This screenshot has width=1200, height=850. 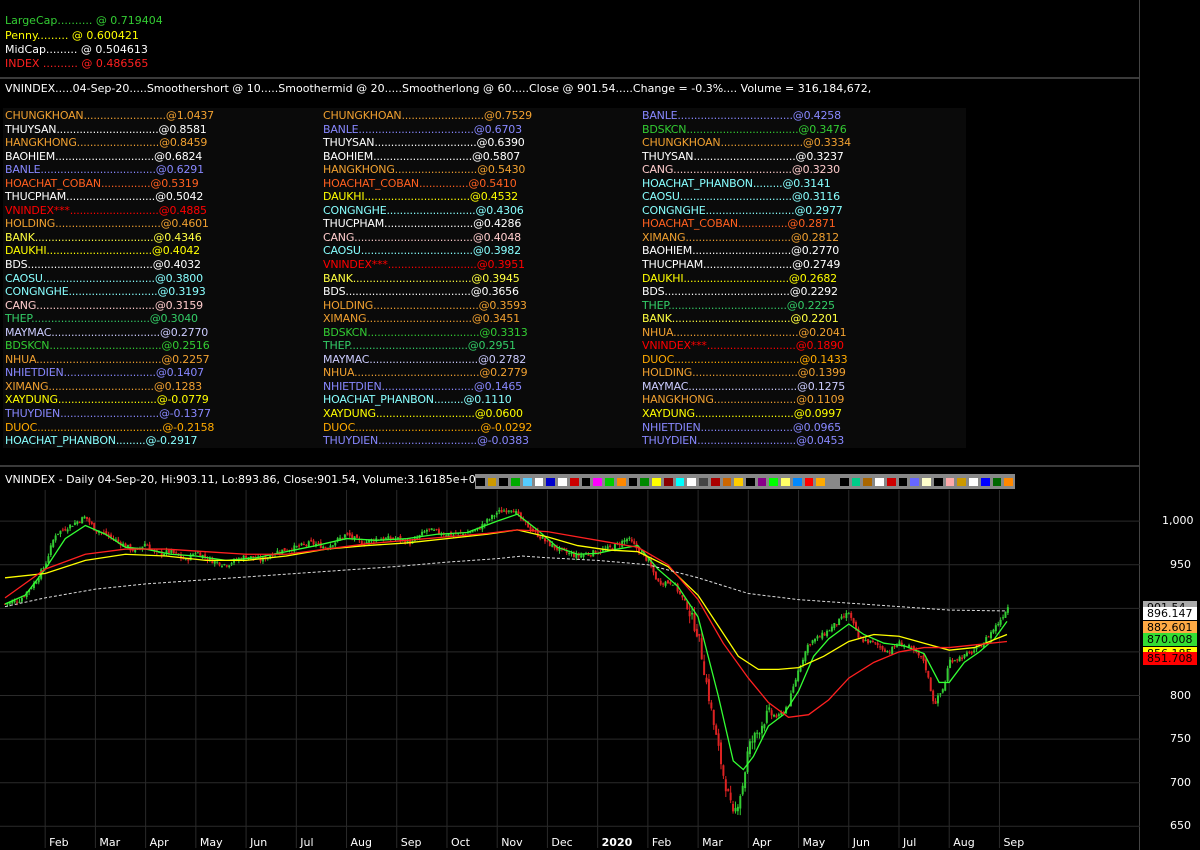 I want to click on sector-value: @0.3593, so click(x=502, y=305).